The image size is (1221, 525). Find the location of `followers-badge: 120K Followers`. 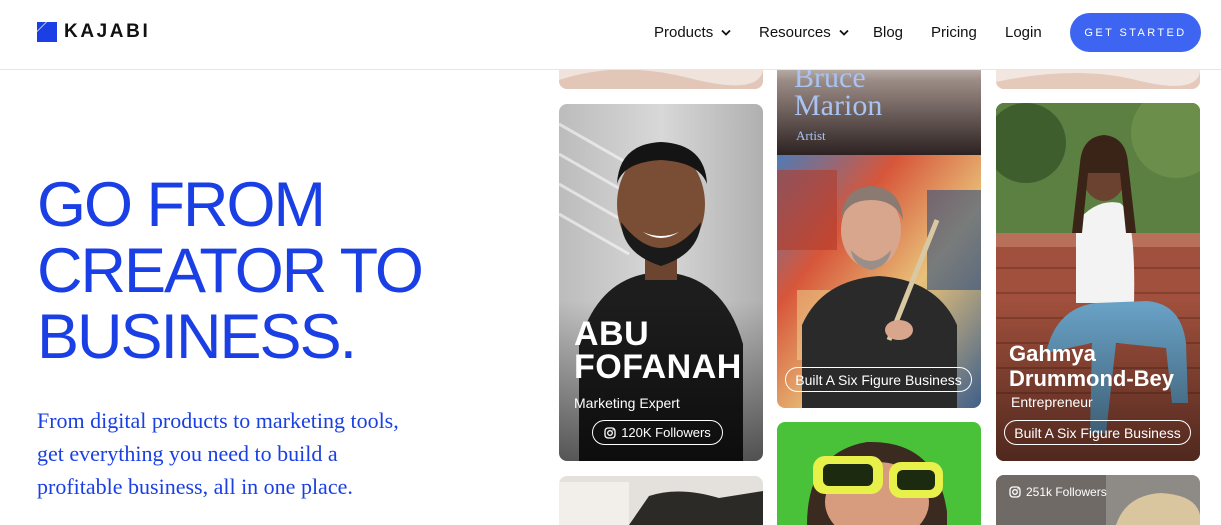

followers-badge: 120K Followers is located at coordinates (657, 432).